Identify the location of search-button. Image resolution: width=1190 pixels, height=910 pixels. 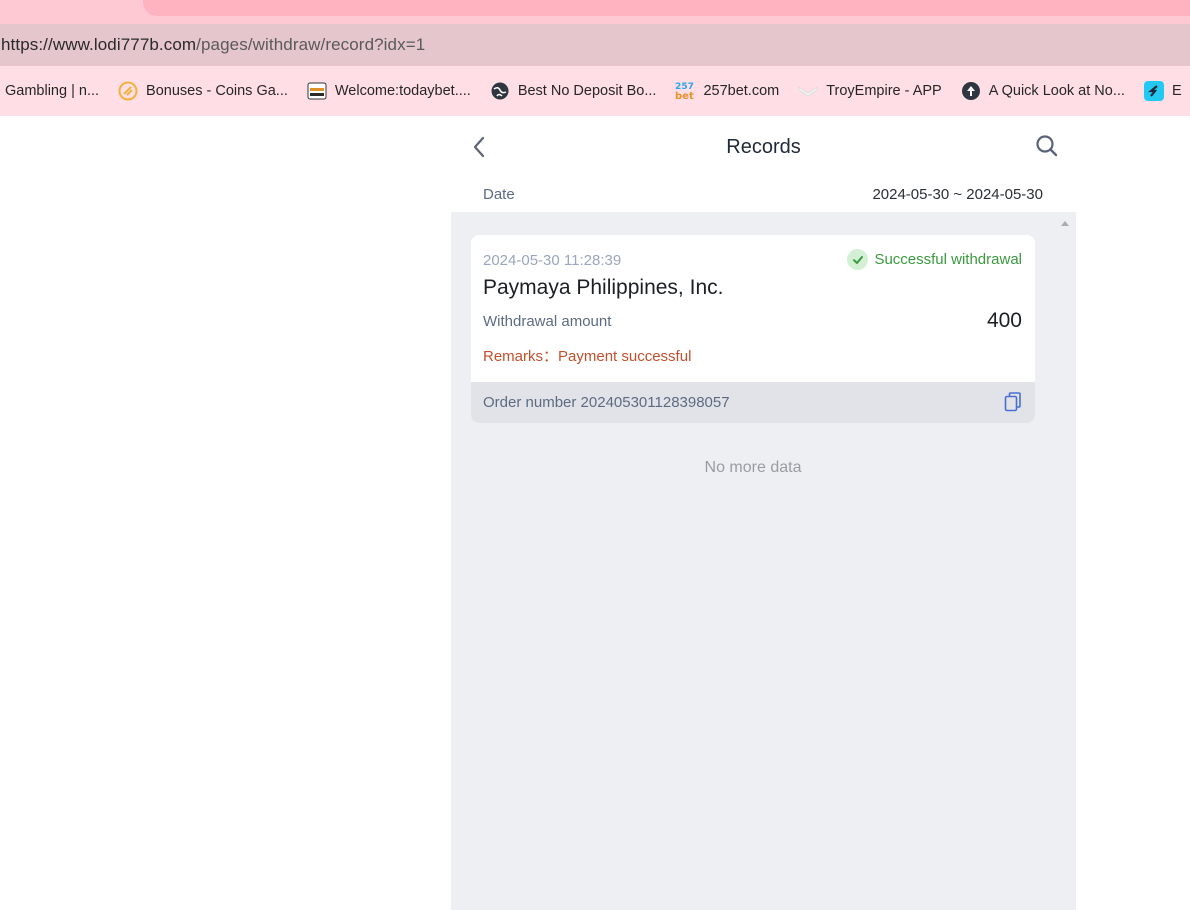
(1047, 146).